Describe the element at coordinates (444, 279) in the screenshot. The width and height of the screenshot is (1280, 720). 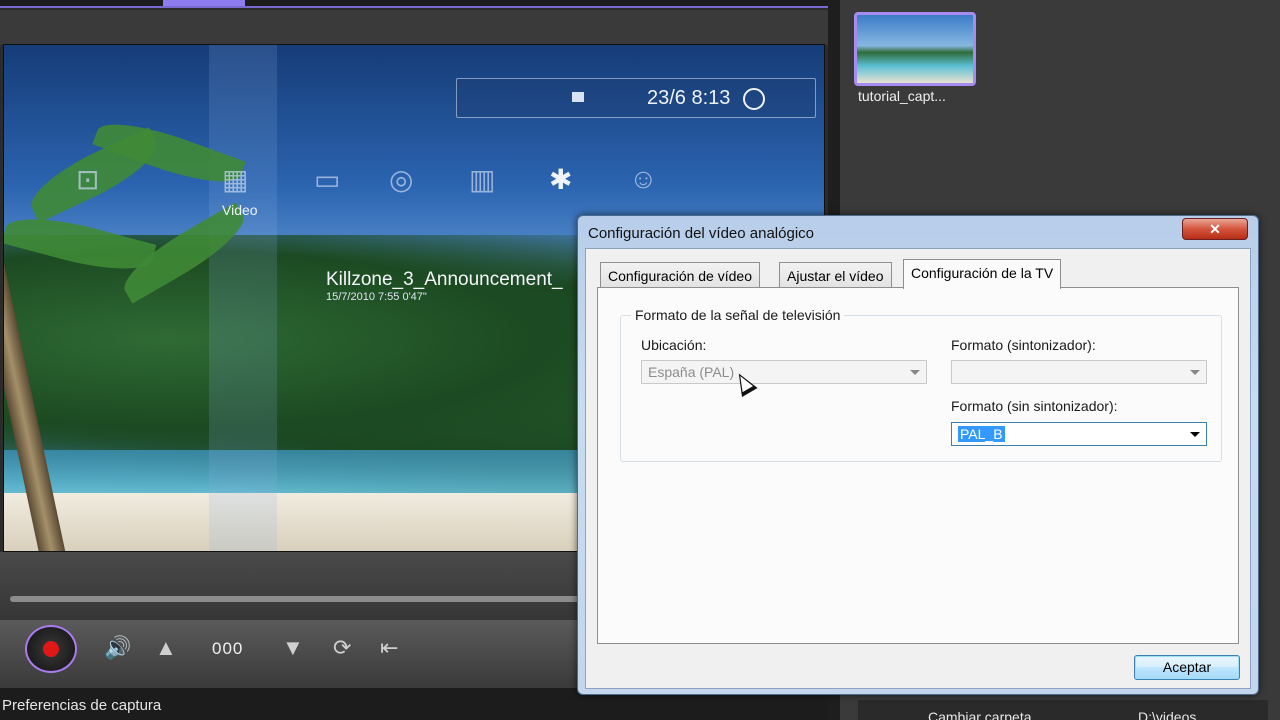
I see `media-title: Killzone_3_Announcement_` at that location.